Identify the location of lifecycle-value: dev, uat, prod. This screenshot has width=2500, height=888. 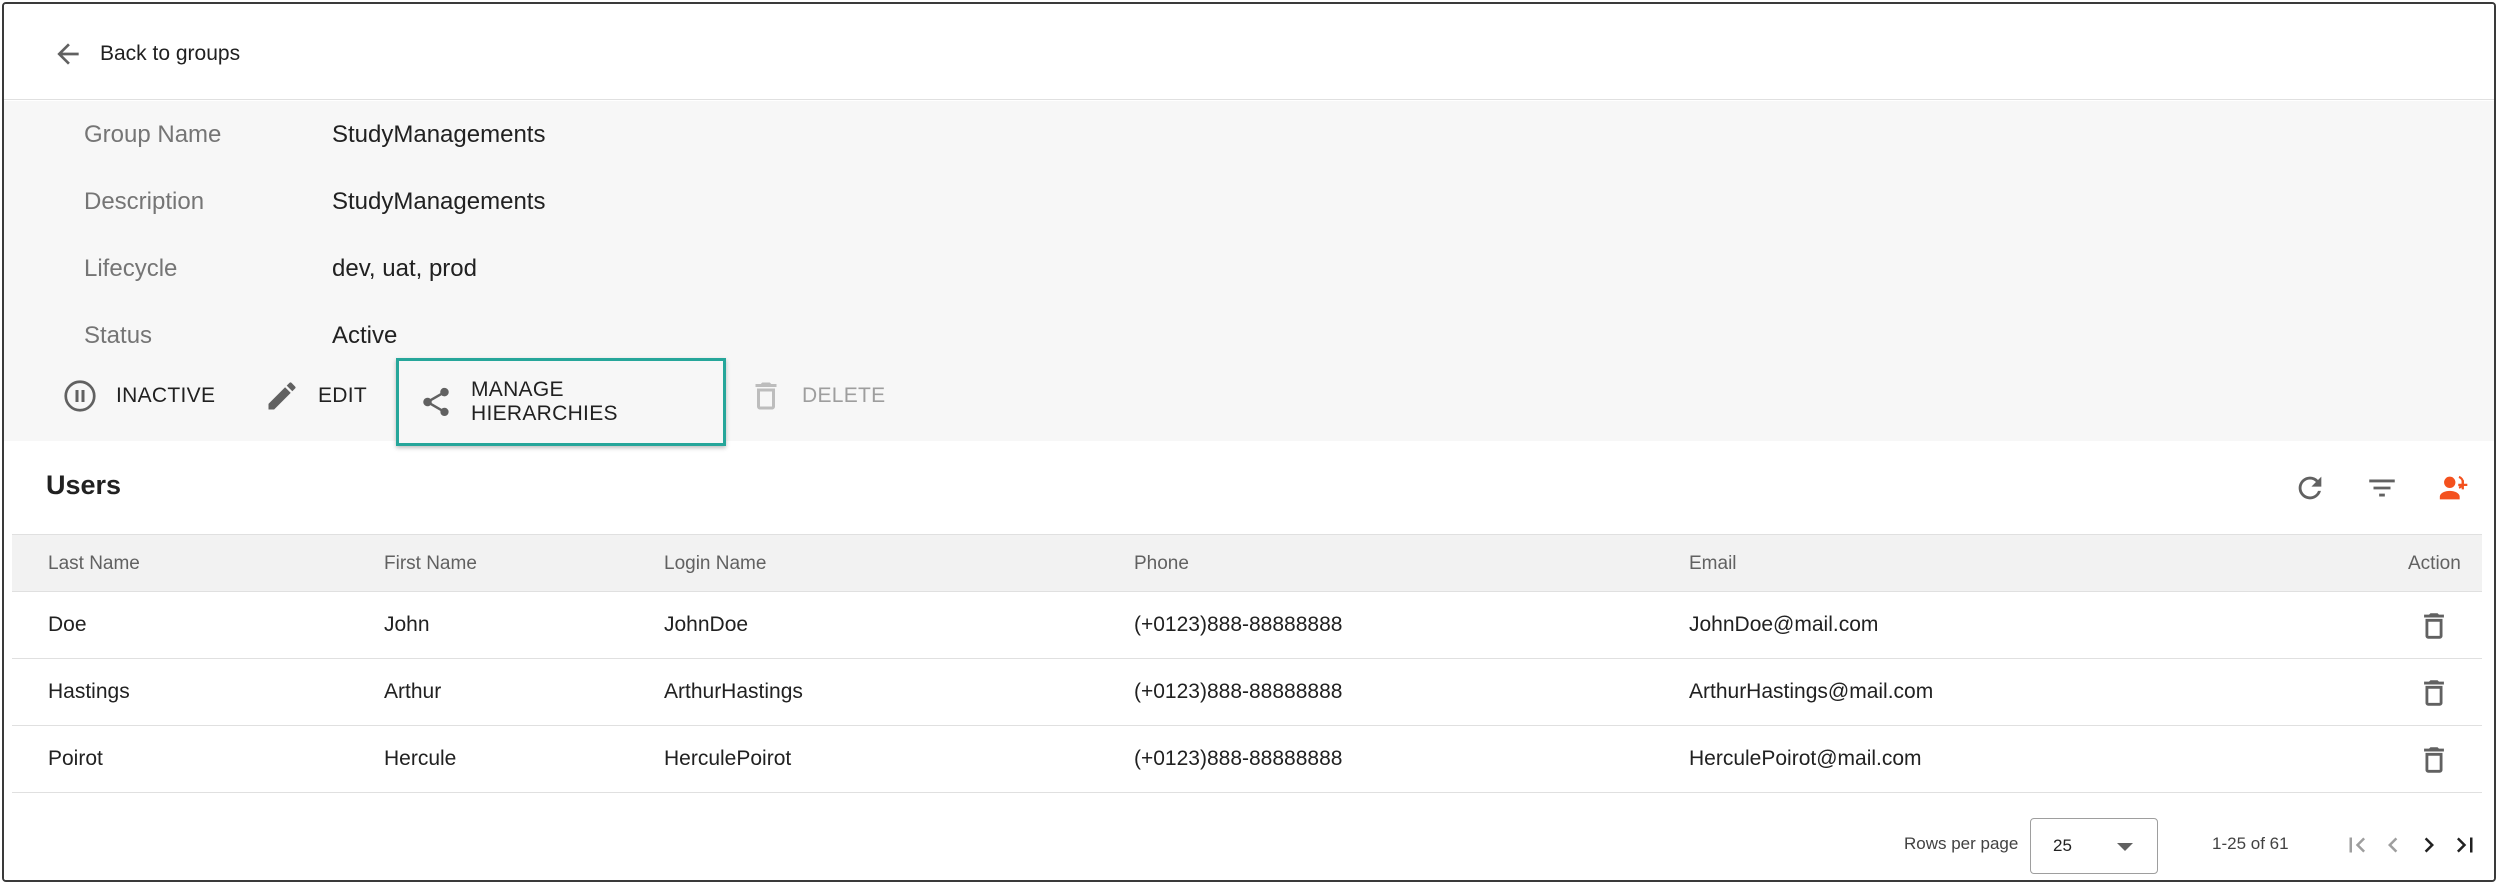
(404, 268).